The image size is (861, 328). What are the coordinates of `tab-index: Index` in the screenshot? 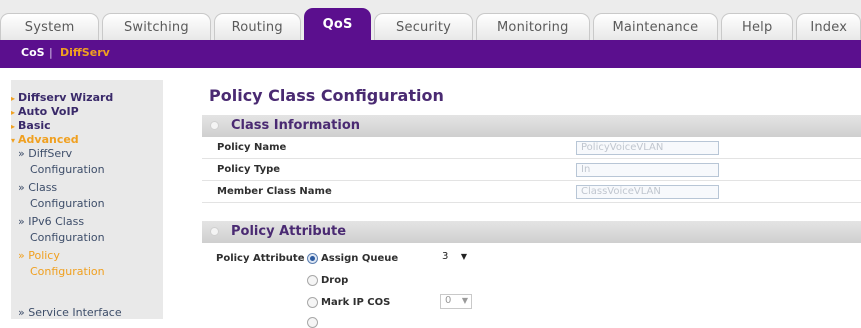 It's located at (828, 26).